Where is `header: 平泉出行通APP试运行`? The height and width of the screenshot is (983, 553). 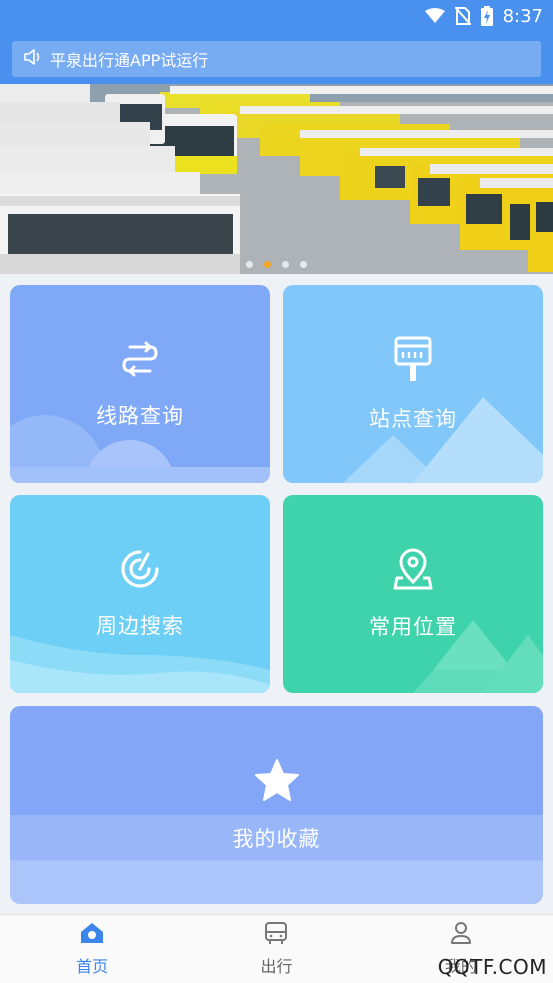
header: 平泉出行通APP试运行 is located at coordinates (276, 58).